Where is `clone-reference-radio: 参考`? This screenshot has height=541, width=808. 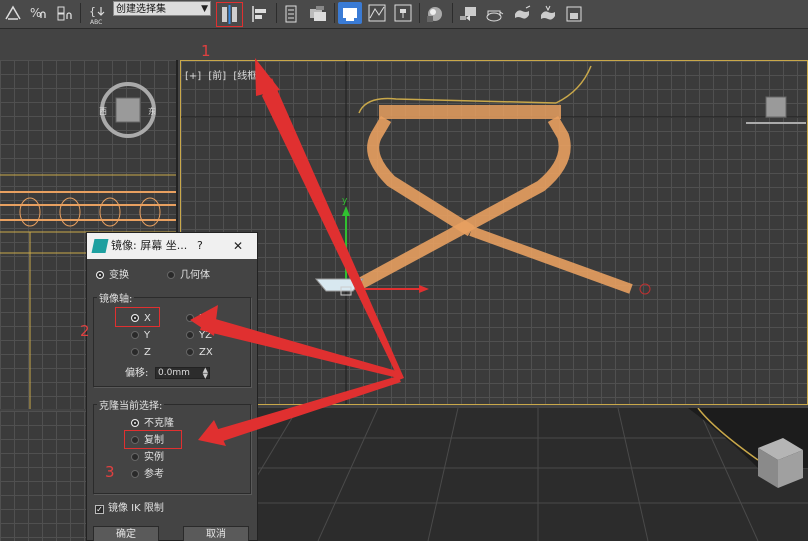 clone-reference-radio: 参考 is located at coordinates (147, 475).